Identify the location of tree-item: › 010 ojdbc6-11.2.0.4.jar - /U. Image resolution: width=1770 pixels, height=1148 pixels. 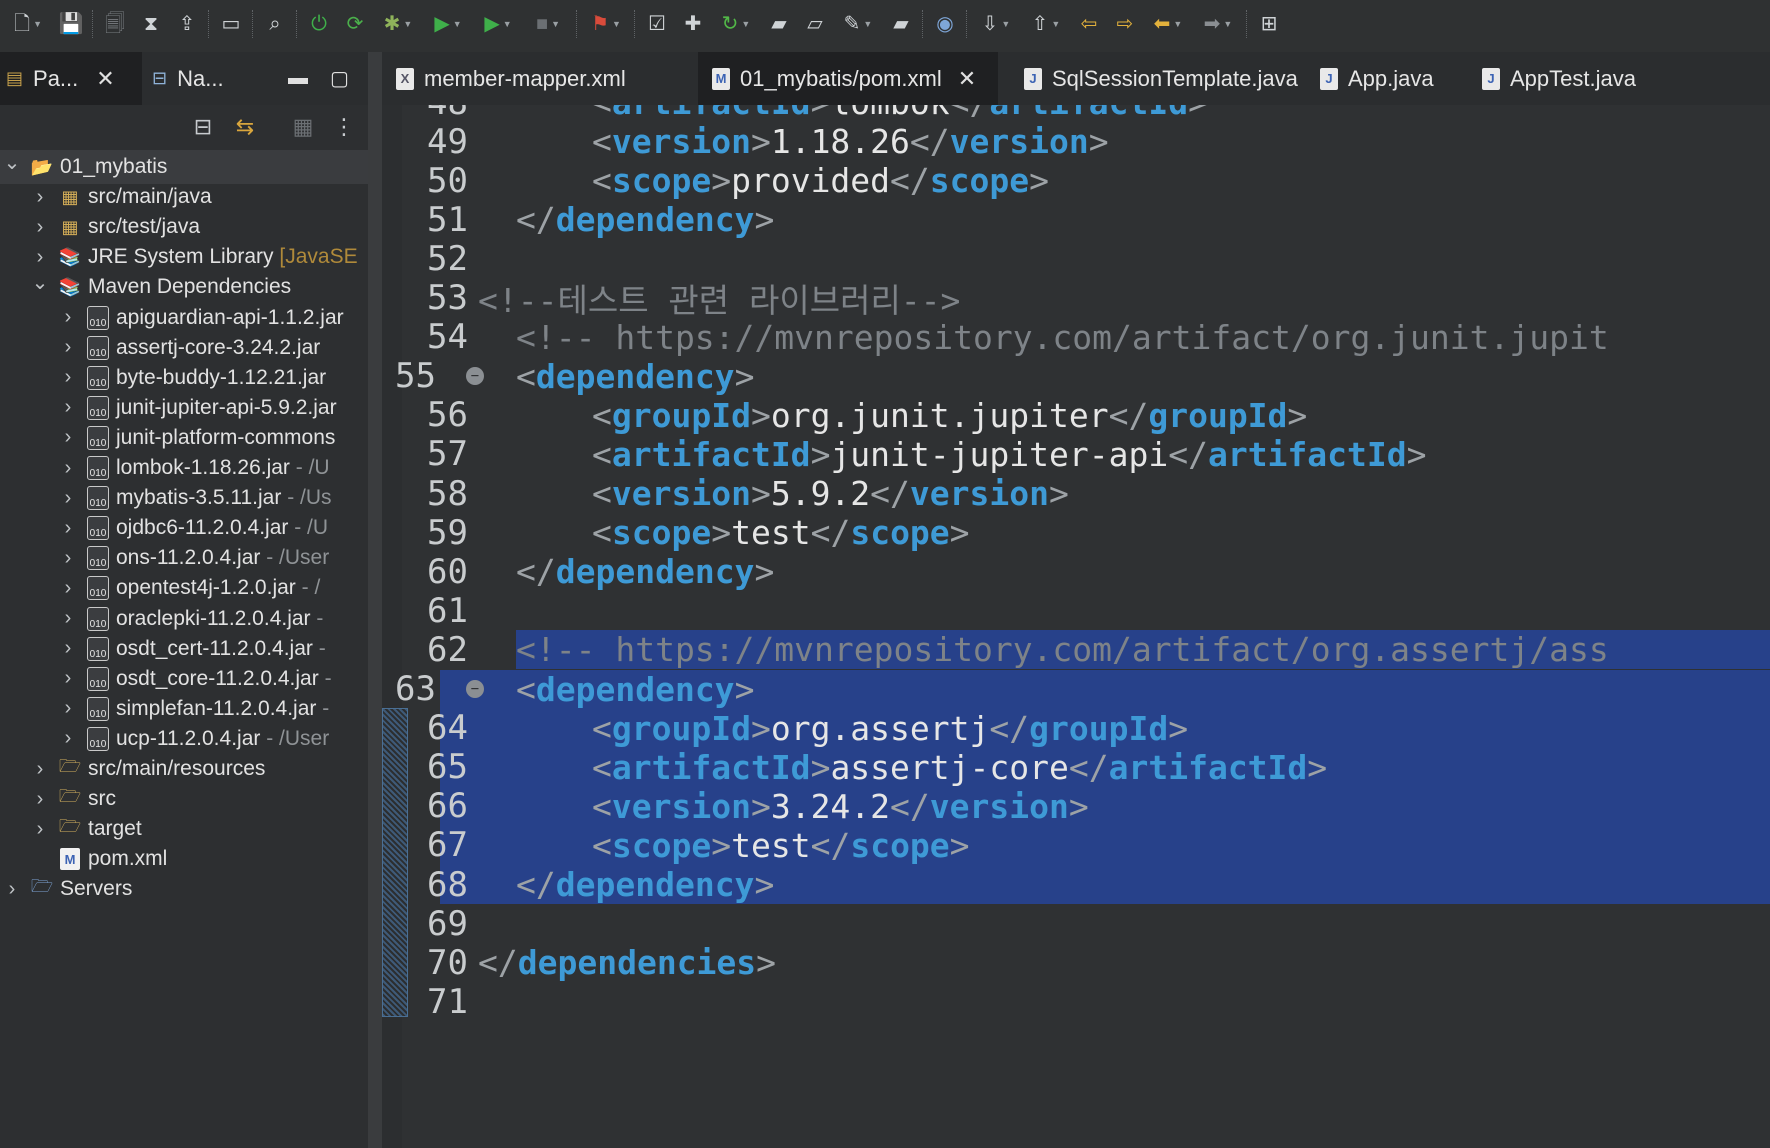
(184, 528).